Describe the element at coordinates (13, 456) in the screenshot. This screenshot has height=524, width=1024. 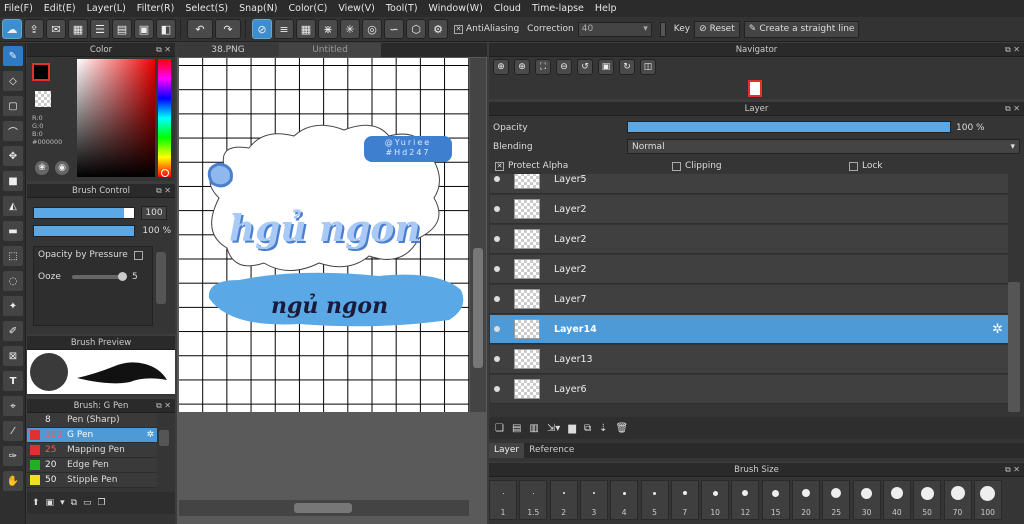
I see `pen-tool-icon: ✑` at that location.